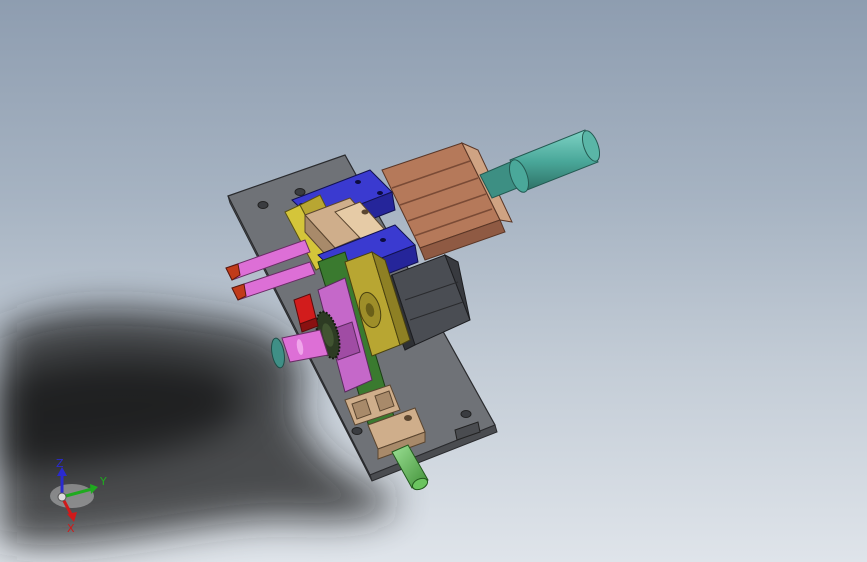 This screenshot has height=562, width=867. What do you see at coordinates (71, 528) in the screenshot?
I see `x-axis-label: X` at bounding box center [71, 528].